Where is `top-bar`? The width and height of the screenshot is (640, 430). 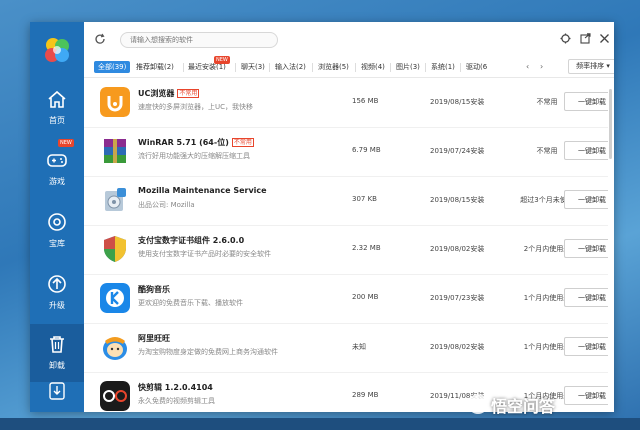
top-bar is located at coordinates (349, 39).